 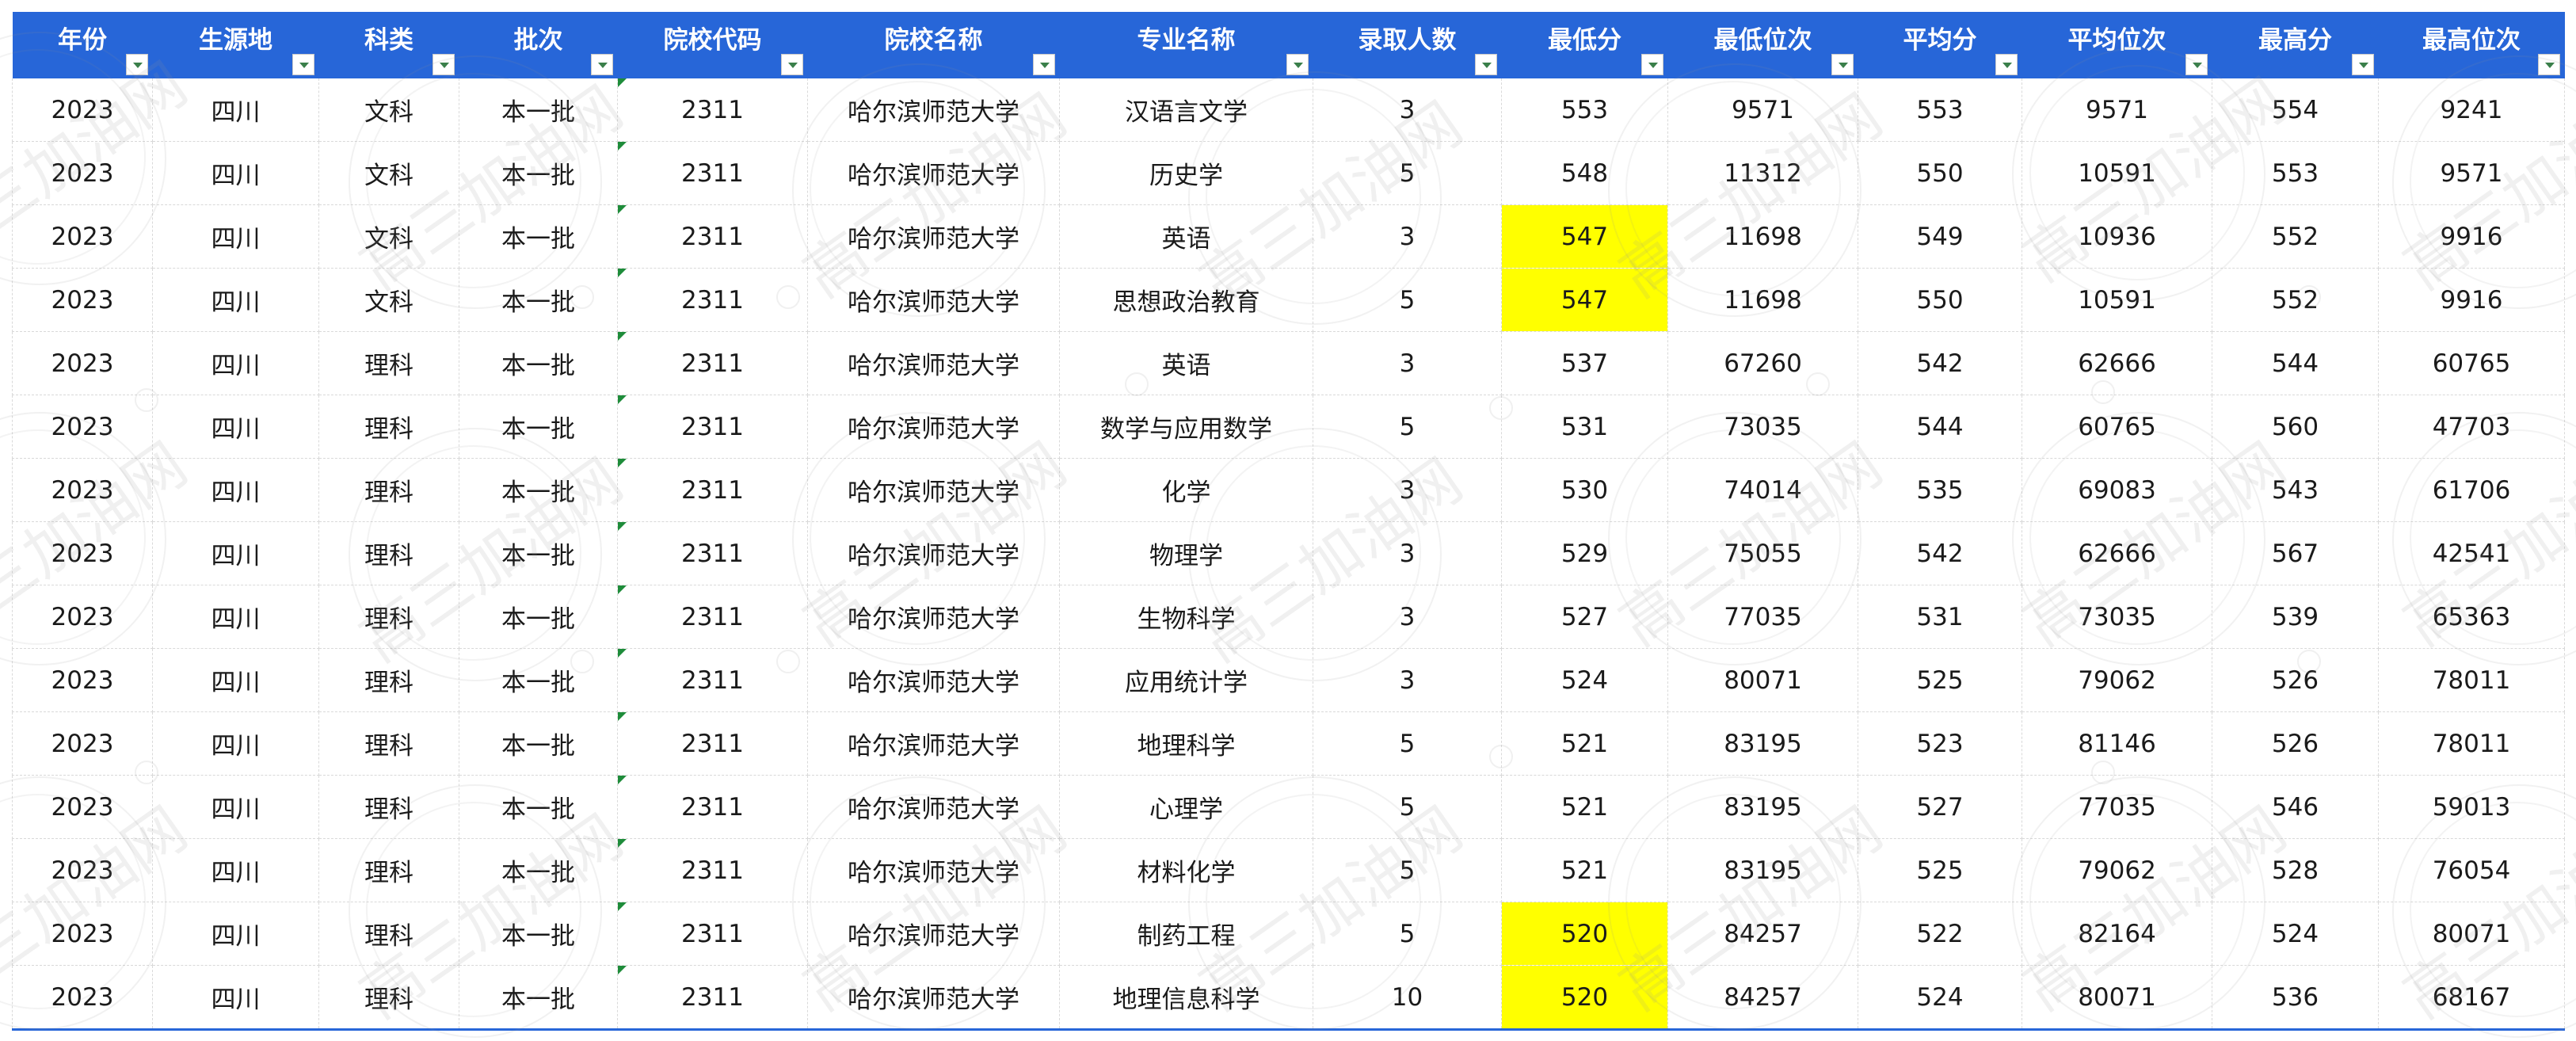 I want to click on cell-avg-rank: 77035, so click(x=2117, y=807).